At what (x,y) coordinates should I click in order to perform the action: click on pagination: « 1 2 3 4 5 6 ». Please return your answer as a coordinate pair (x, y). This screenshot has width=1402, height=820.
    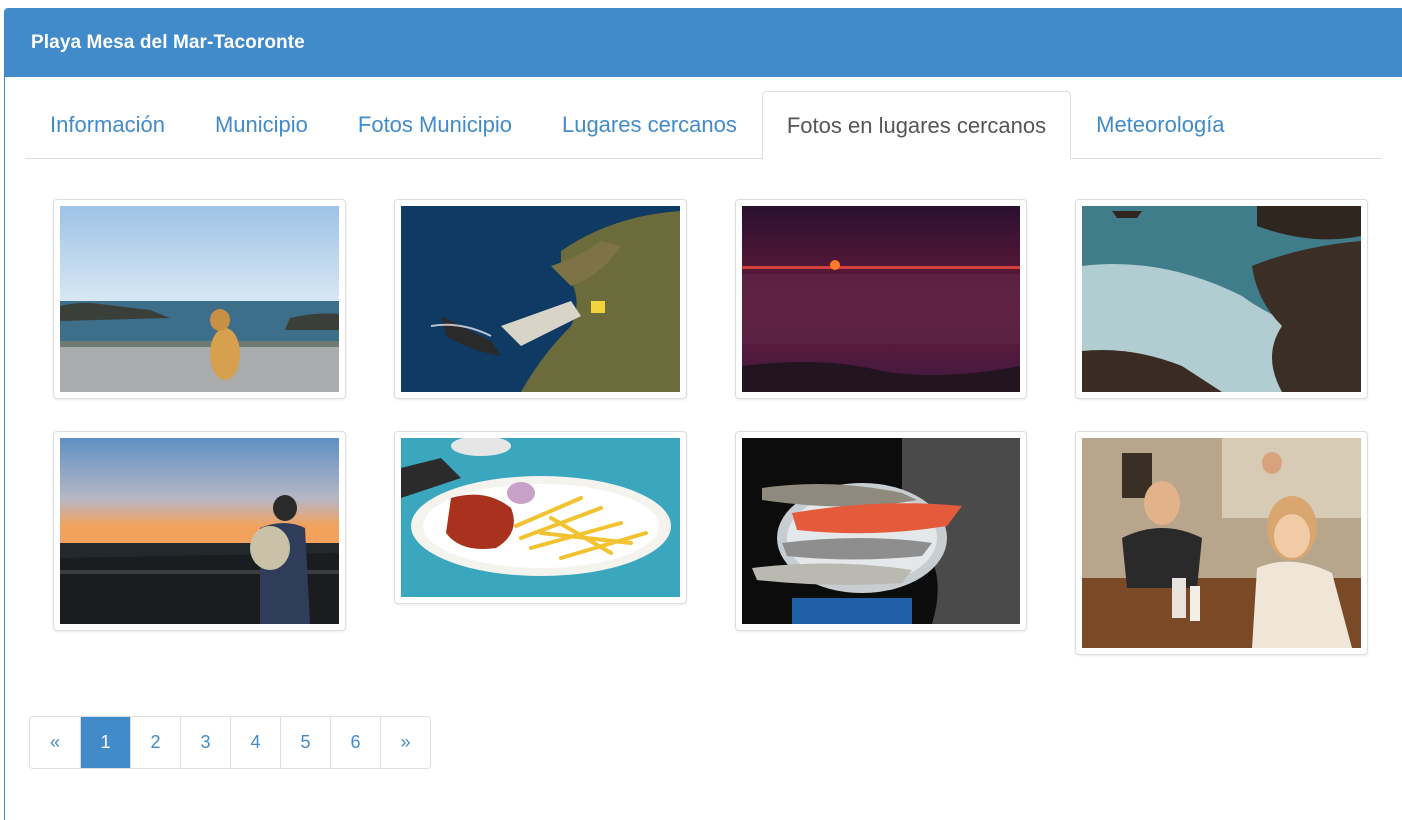
    Looking at the image, I should click on (230, 742).